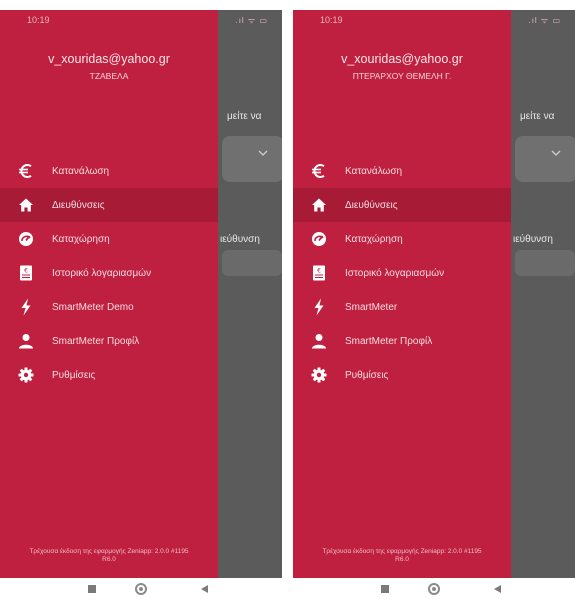 The height and width of the screenshot is (599, 575). I want to click on menu-item-label: SmartMeter, so click(371, 307).